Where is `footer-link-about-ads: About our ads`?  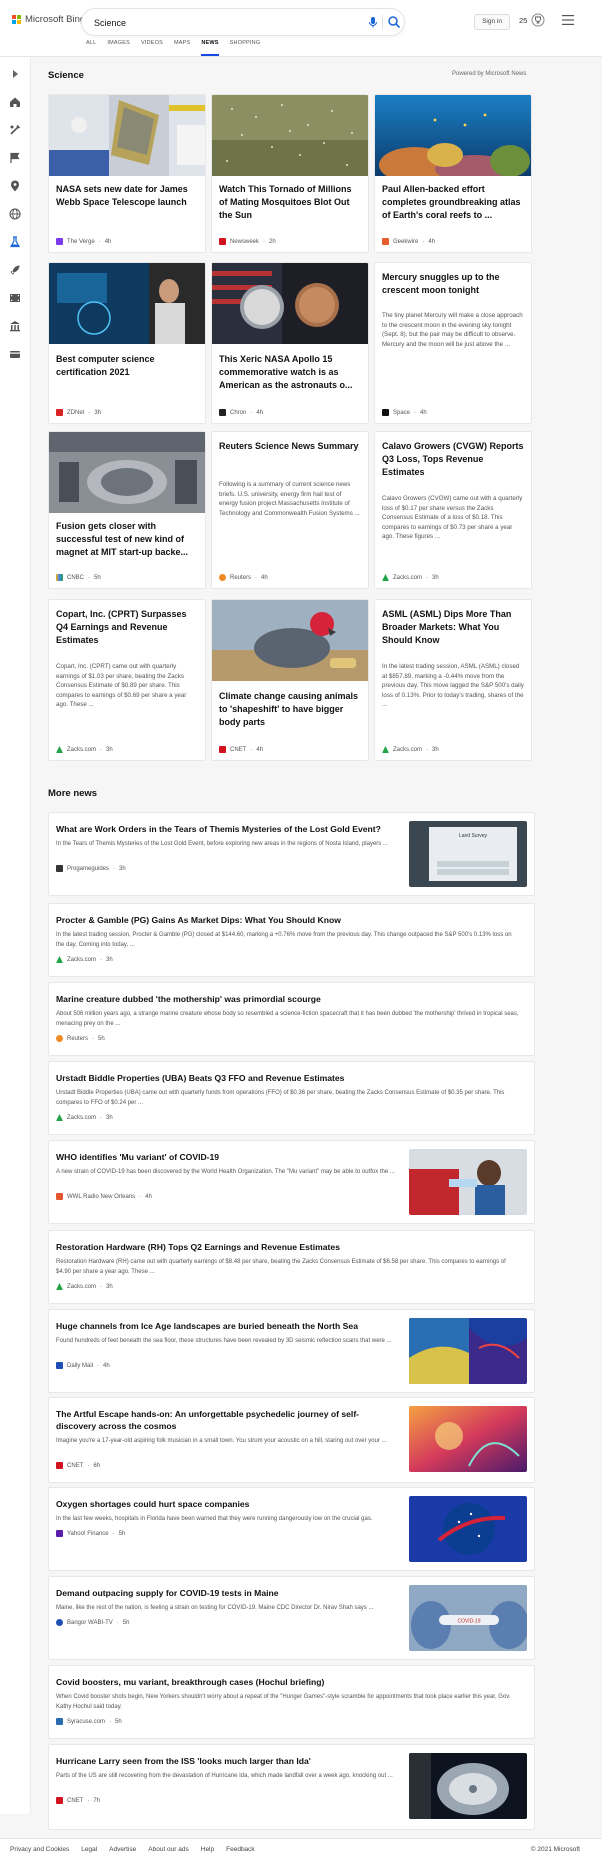 footer-link-about-ads: About our ads is located at coordinates (168, 1849).